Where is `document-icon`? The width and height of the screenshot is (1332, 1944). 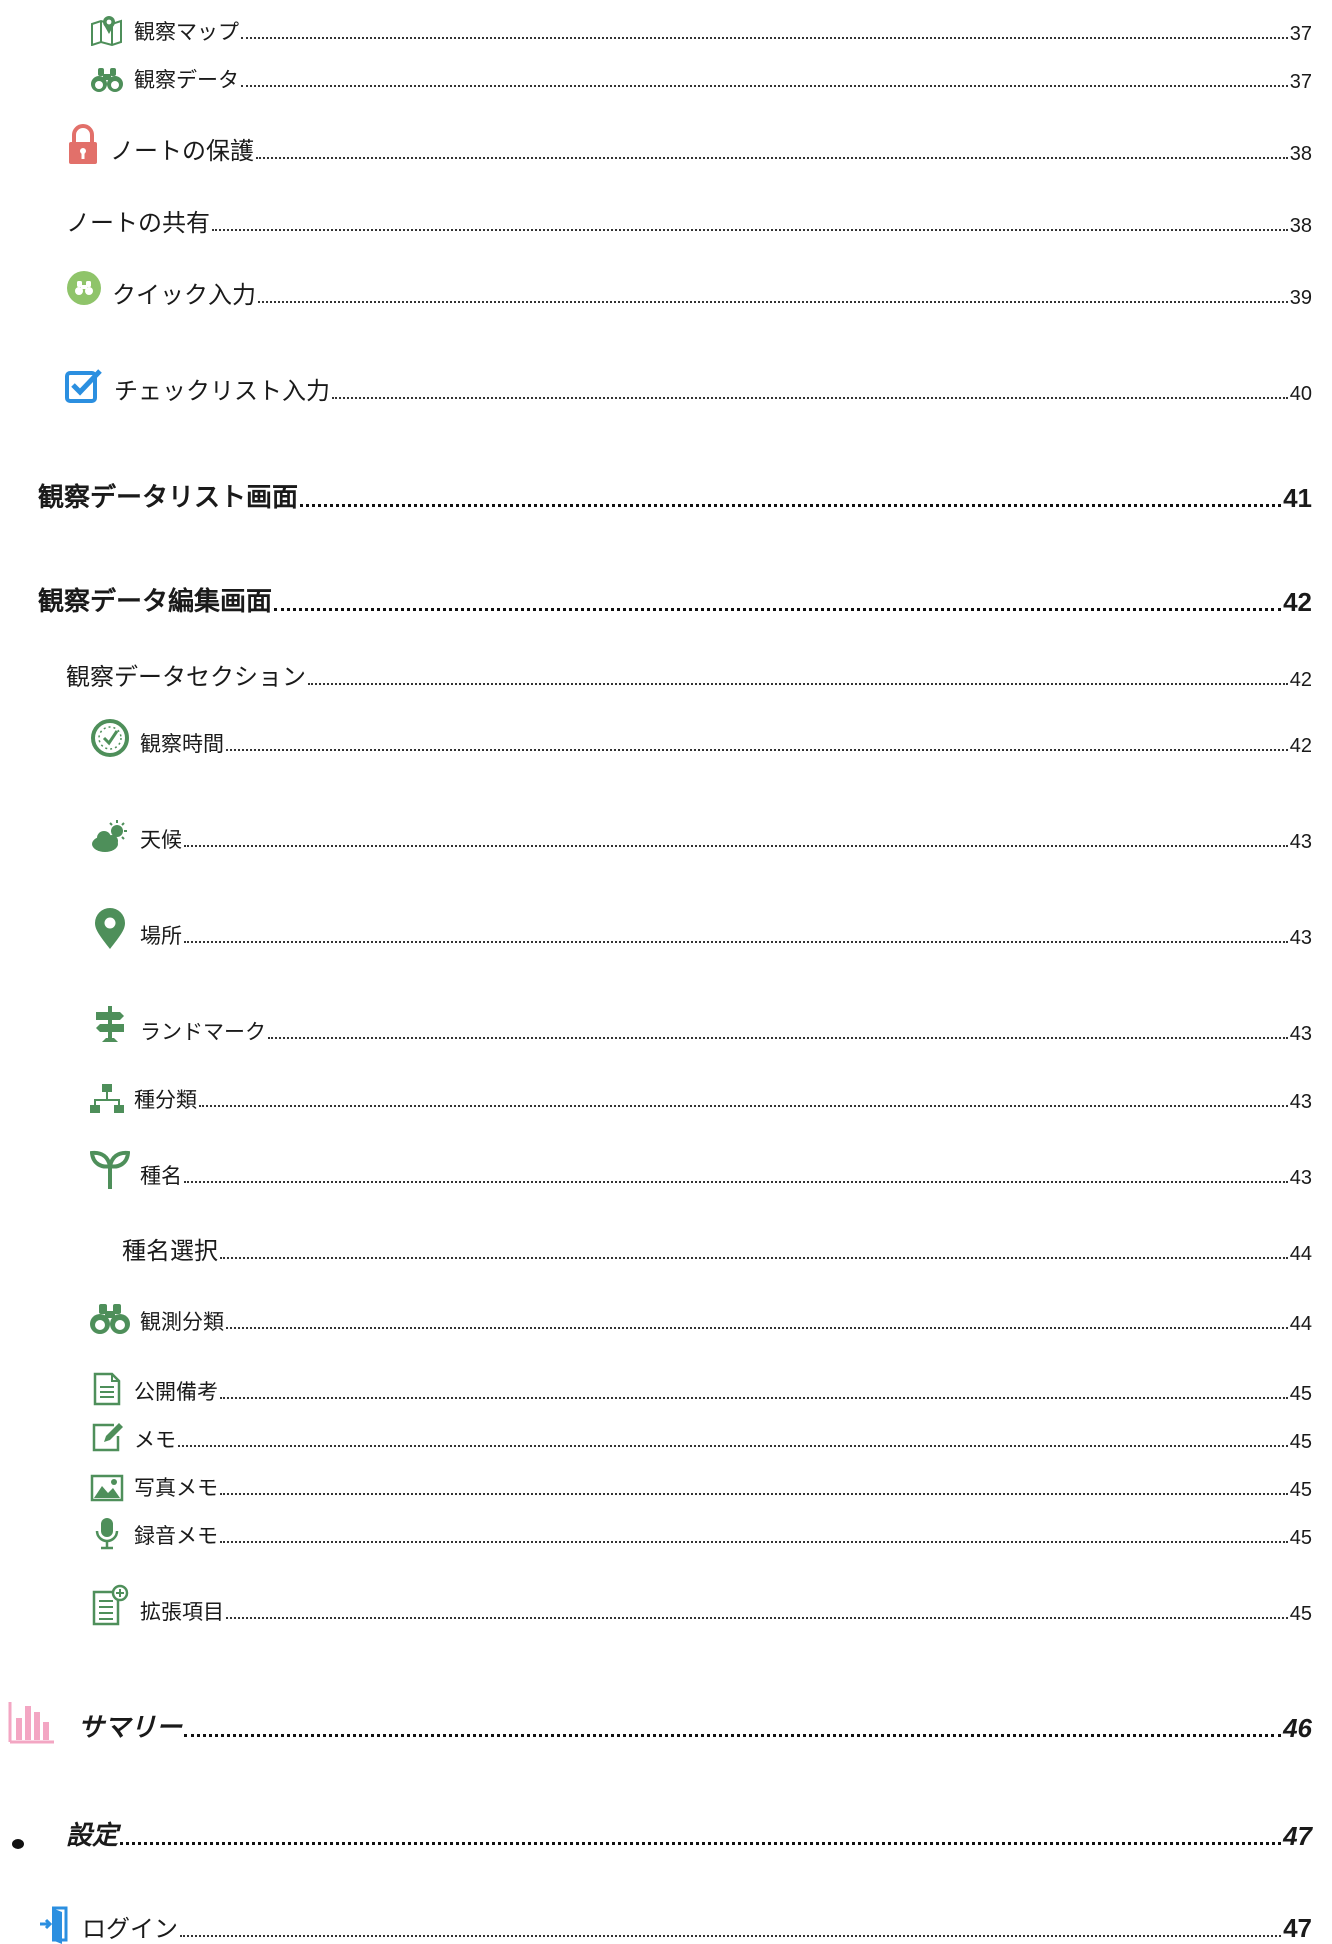 document-icon is located at coordinates (107, 1389).